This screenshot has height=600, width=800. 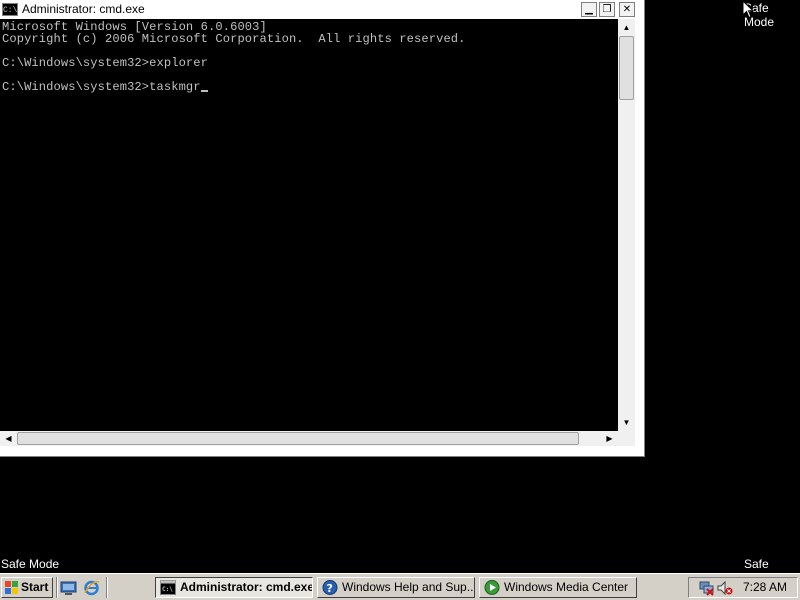 I want to click on svg-text: C:\, so click(x=167, y=589).